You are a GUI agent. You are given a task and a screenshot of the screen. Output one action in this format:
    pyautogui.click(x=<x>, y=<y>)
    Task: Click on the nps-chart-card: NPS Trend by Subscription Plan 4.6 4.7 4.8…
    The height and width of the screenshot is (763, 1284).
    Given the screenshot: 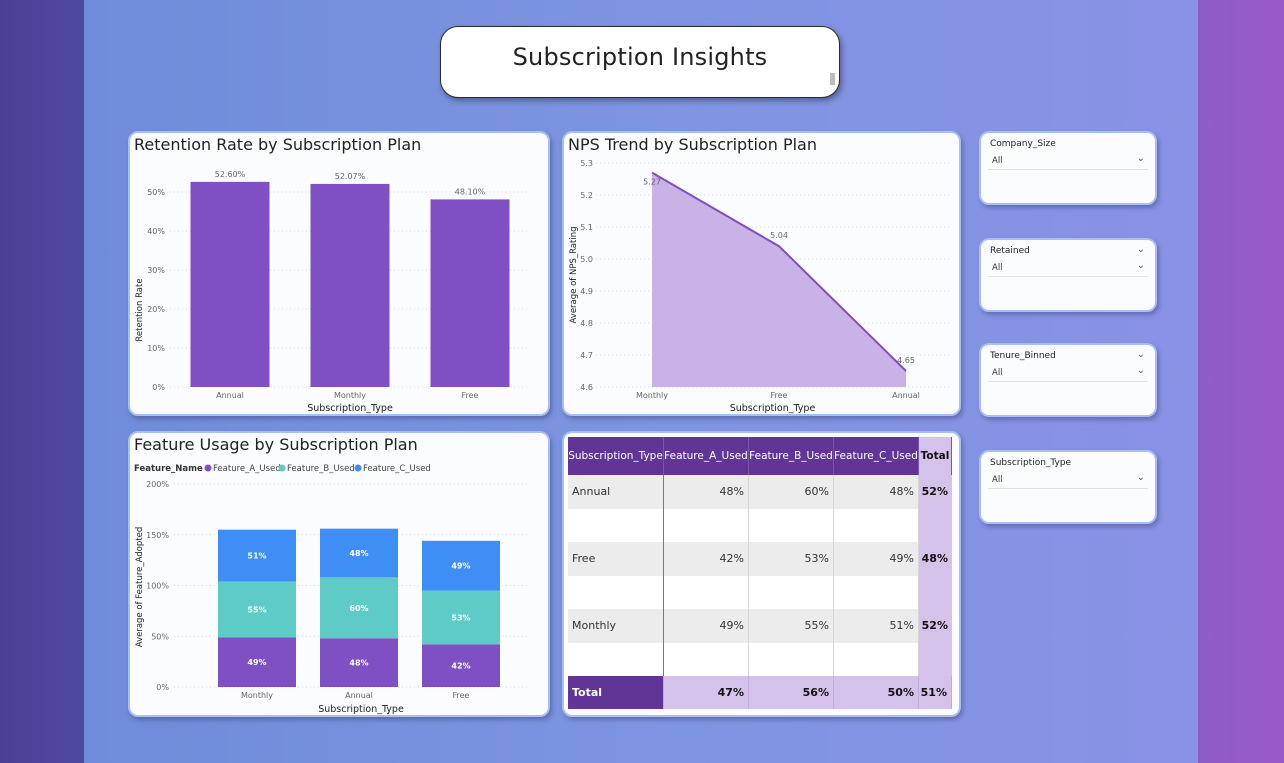 What is the action you would take?
    pyautogui.click(x=761, y=273)
    